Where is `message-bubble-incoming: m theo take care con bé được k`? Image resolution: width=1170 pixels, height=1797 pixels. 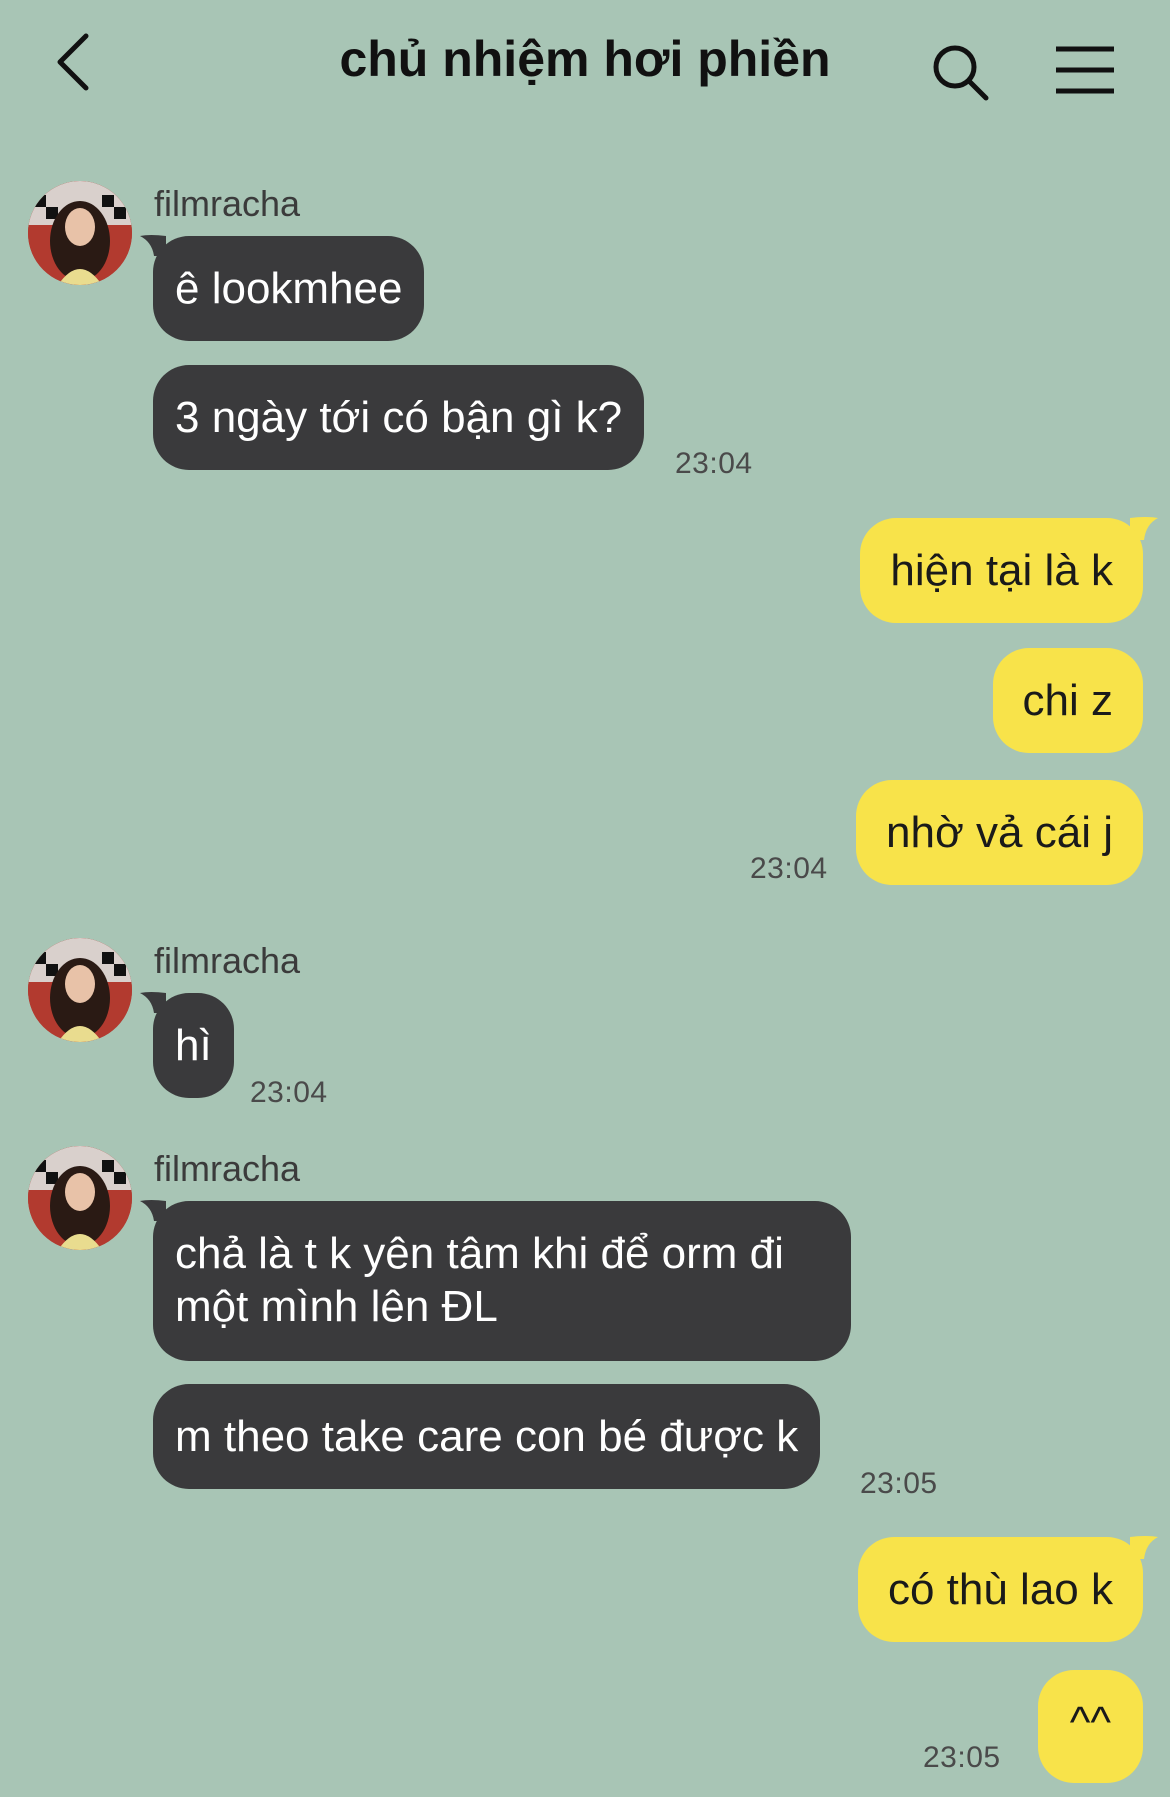
message-bubble-incoming: m theo take care con bé được k is located at coordinates (487, 1436).